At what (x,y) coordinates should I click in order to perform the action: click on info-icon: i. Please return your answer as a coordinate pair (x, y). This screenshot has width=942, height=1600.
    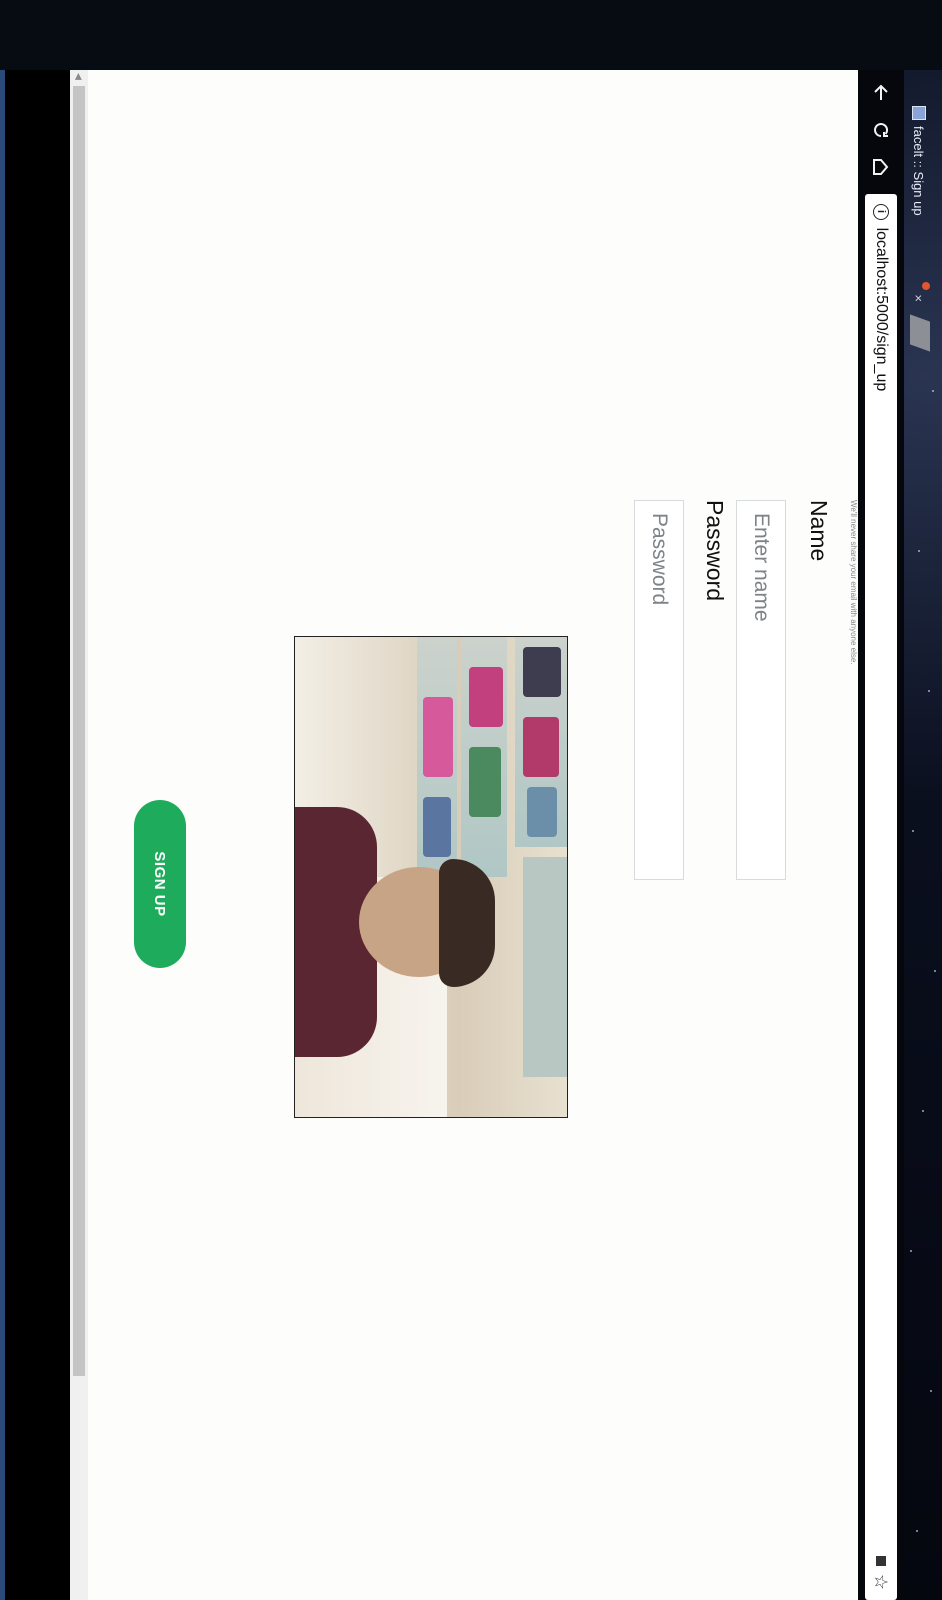
    Looking at the image, I should click on (881, 211).